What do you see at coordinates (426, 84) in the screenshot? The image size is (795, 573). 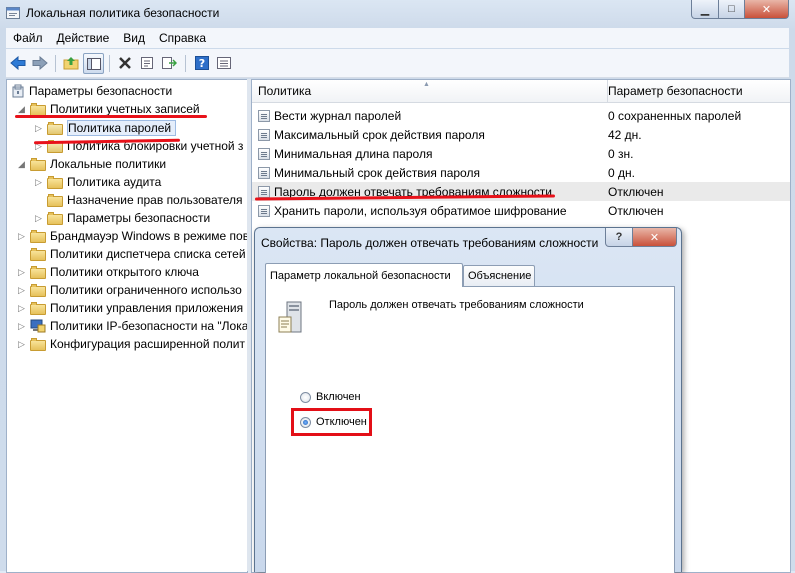 I see `sort-ascending-icon: ▲` at bounding box center [426, 84].